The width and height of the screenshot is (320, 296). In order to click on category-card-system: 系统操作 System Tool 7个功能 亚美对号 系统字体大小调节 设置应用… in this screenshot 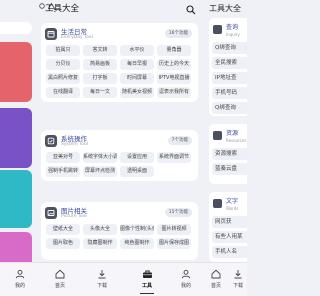, I will do `click(119, 155)`.